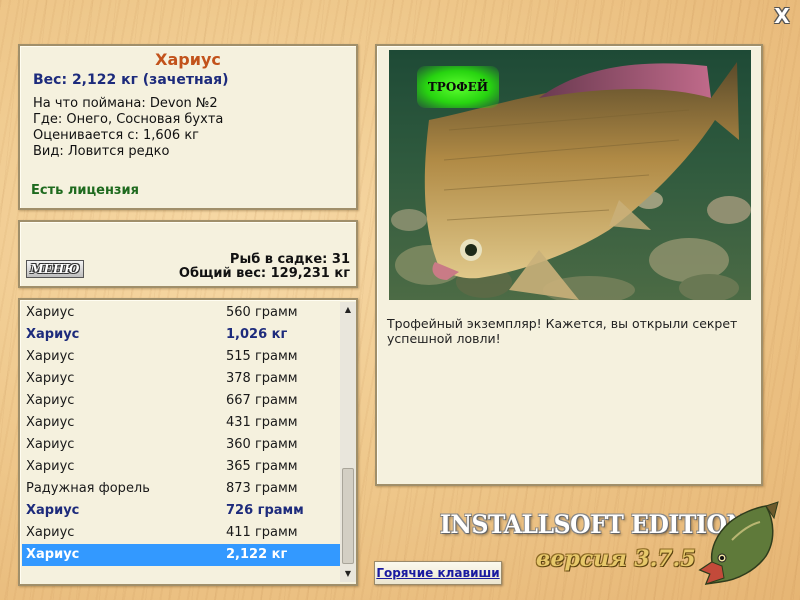  I want to click on list-item: Хариус 2,122 кг, so click(181, 555).